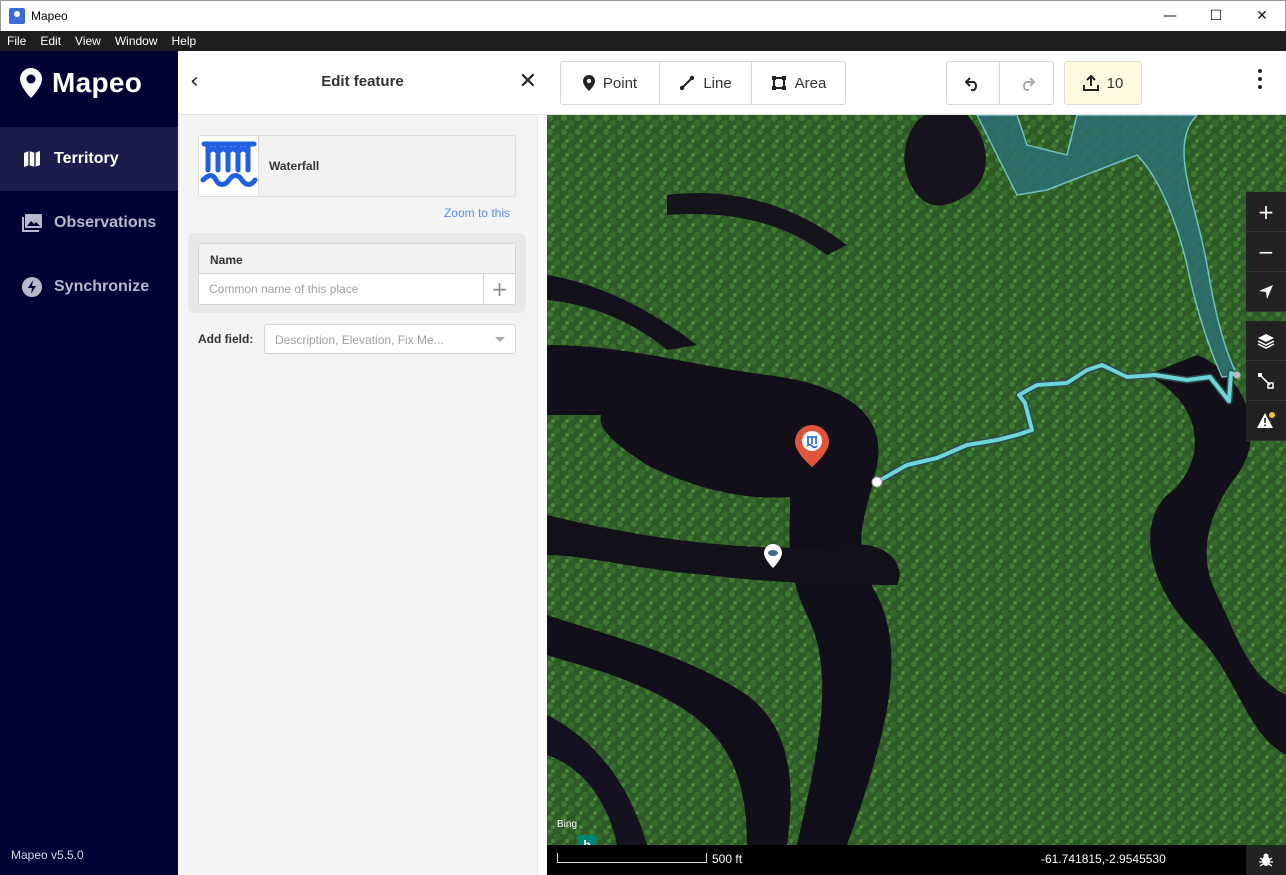 The height and width of the screenshot is (875, 1286). What do you see at coordinates (1216, 16) in the screenshot?
I see `maximize-button: ☐` at bounding box center [1216, 16].